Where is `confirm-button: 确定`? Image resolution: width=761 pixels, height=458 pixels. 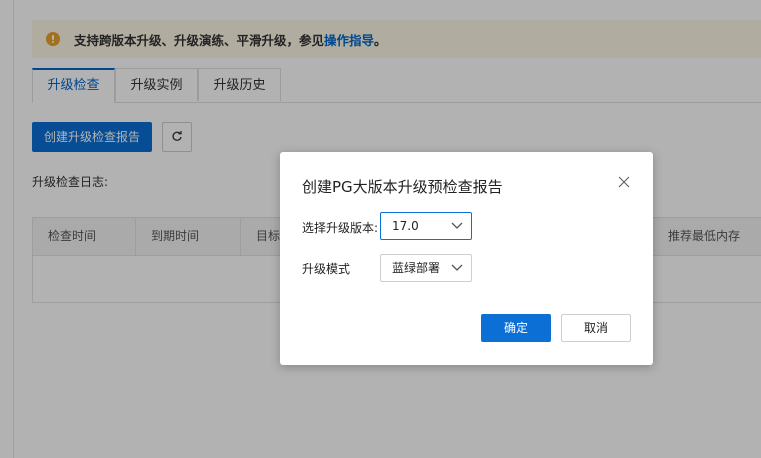 confirm-button: 确定 is located at coordinates (516, 328).